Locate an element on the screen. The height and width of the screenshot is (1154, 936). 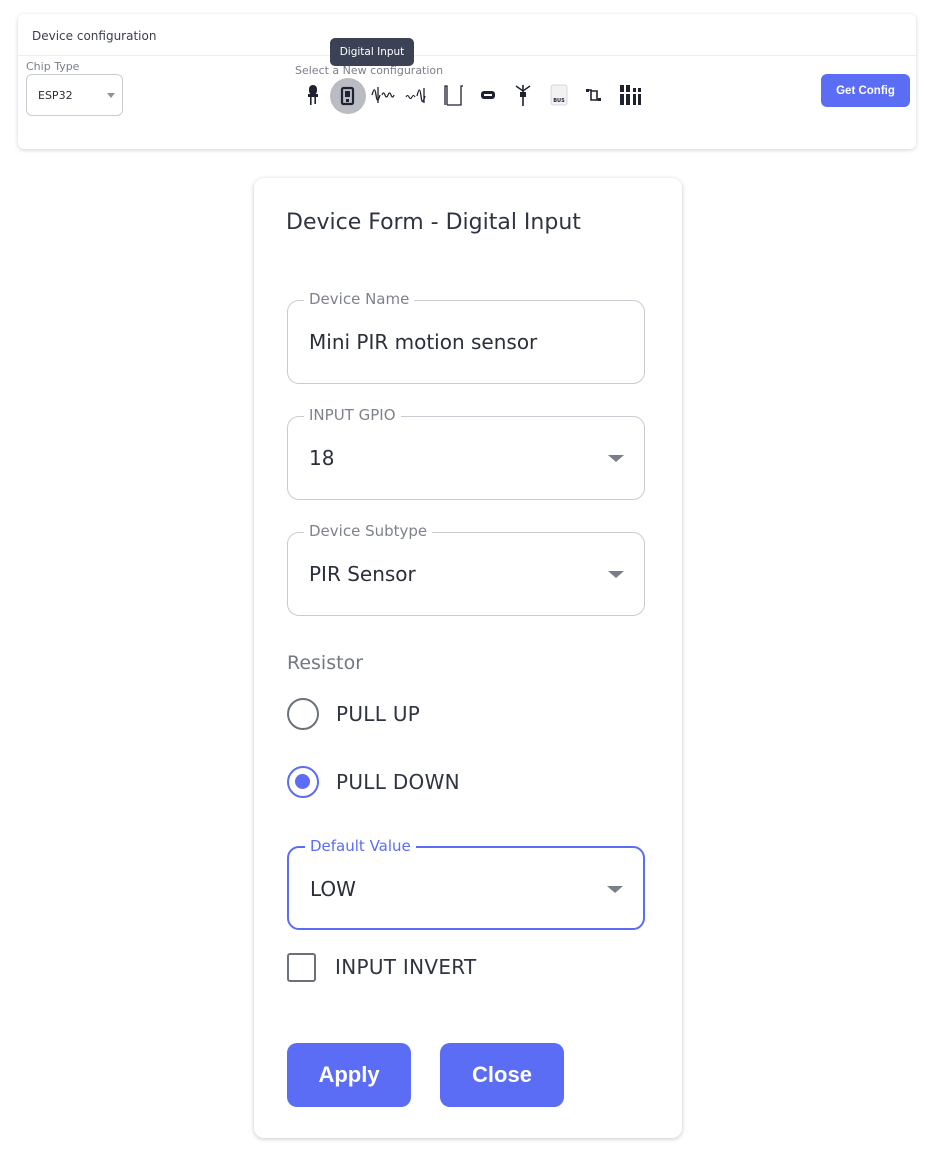
radio-pull-down: PULL DOWN is located at coordinates (373, 782).